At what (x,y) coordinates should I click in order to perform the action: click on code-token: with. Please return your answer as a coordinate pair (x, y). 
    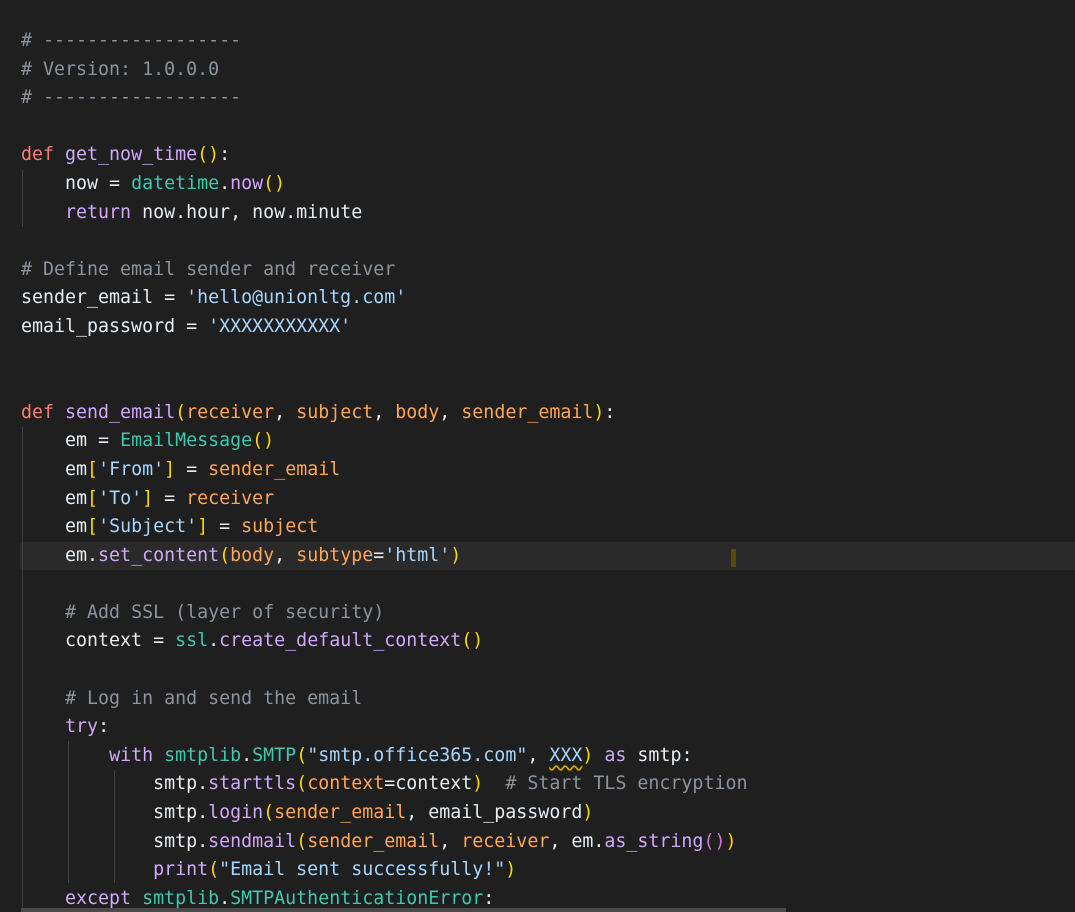
    Looking at the image, I should click on (137, 755).